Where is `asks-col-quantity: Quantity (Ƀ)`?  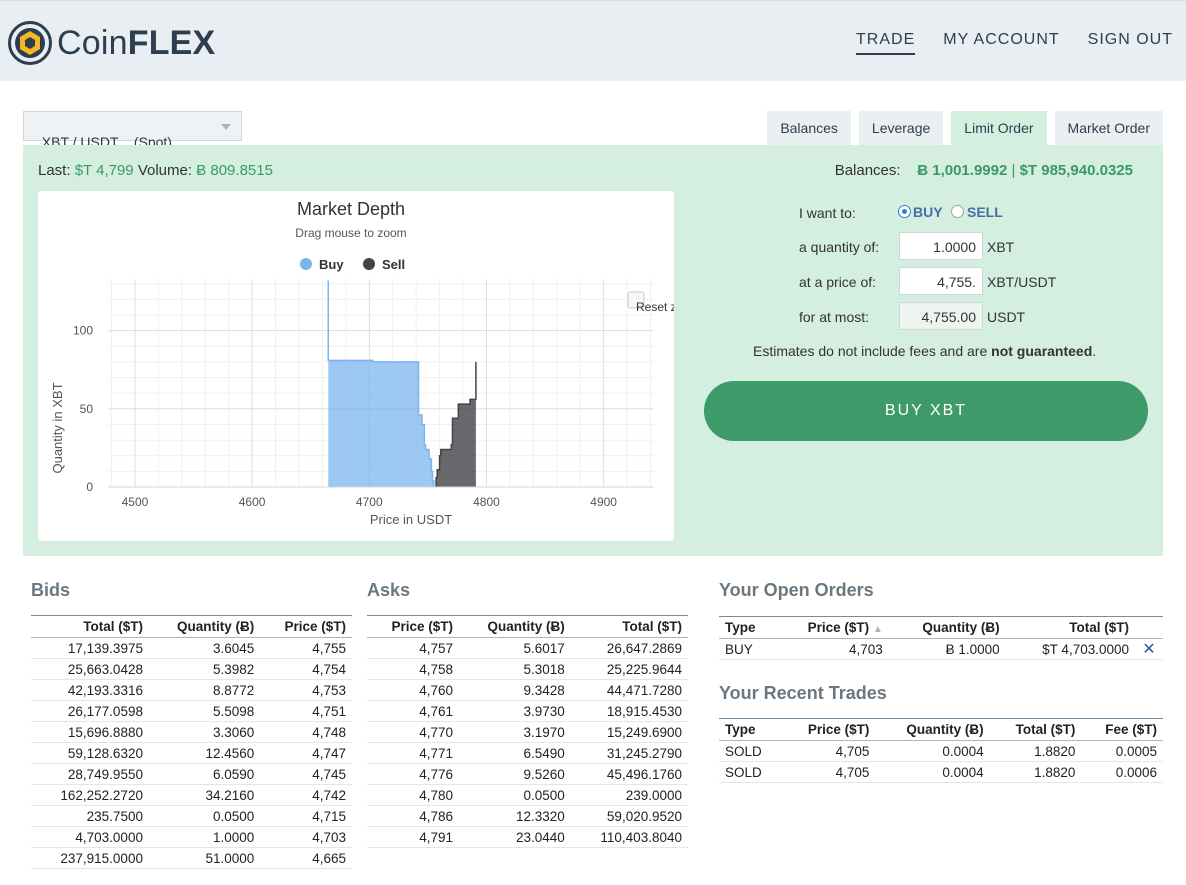 asks-col-quantity: Quantity (Ƀ) is located at coordinates (515, 626).